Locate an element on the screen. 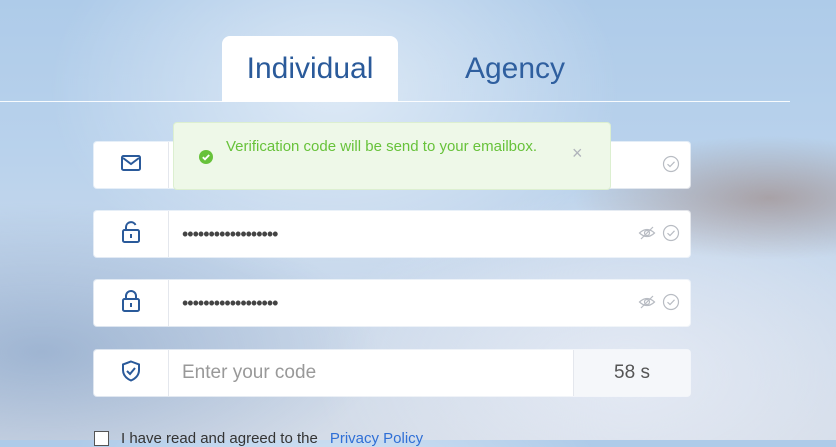 This screenshot has width=836, height=447. resend-timer: 58 s is located at coordinates (631, 373).